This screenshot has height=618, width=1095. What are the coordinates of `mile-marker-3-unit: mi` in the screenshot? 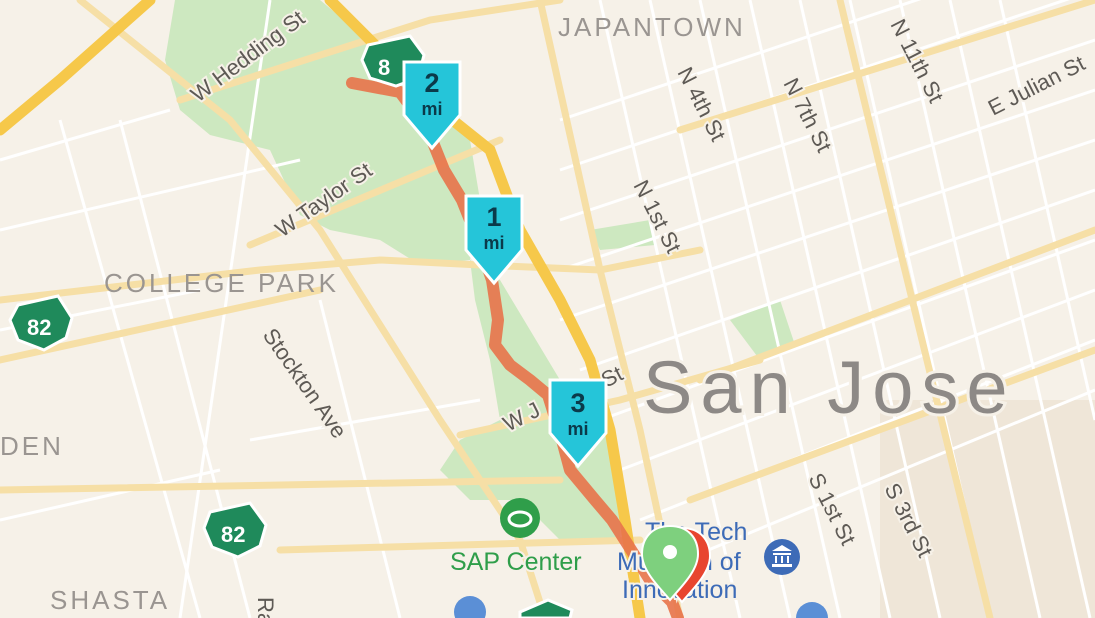 It's located at (577, 429).